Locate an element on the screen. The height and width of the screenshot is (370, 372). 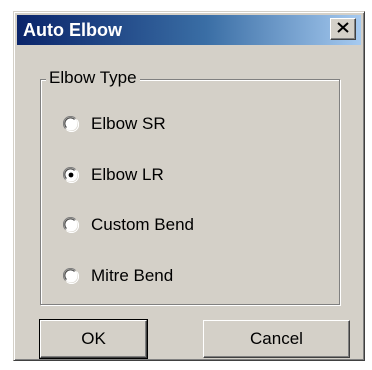
title-bar: Auto Elbow is located at coordinates (189, 30).